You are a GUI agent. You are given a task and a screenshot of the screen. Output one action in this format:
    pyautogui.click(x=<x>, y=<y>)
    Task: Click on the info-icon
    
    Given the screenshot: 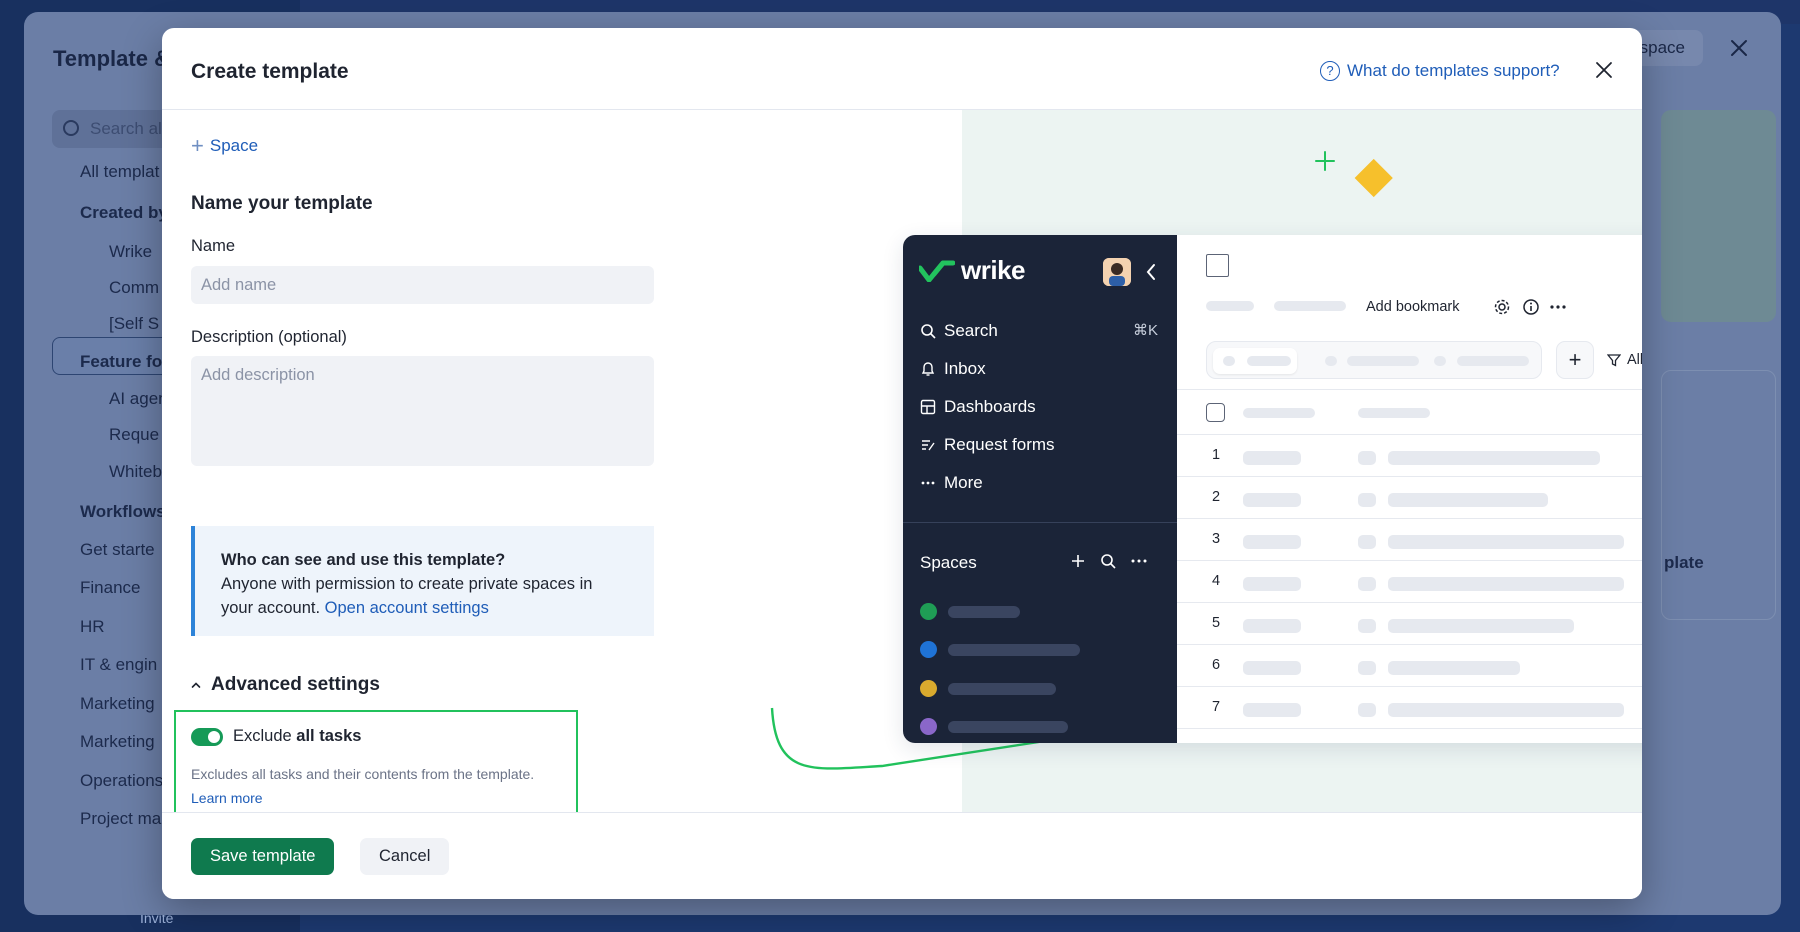 What is the action you would take?
    pyautogui.click(x=1531, y=307)
    